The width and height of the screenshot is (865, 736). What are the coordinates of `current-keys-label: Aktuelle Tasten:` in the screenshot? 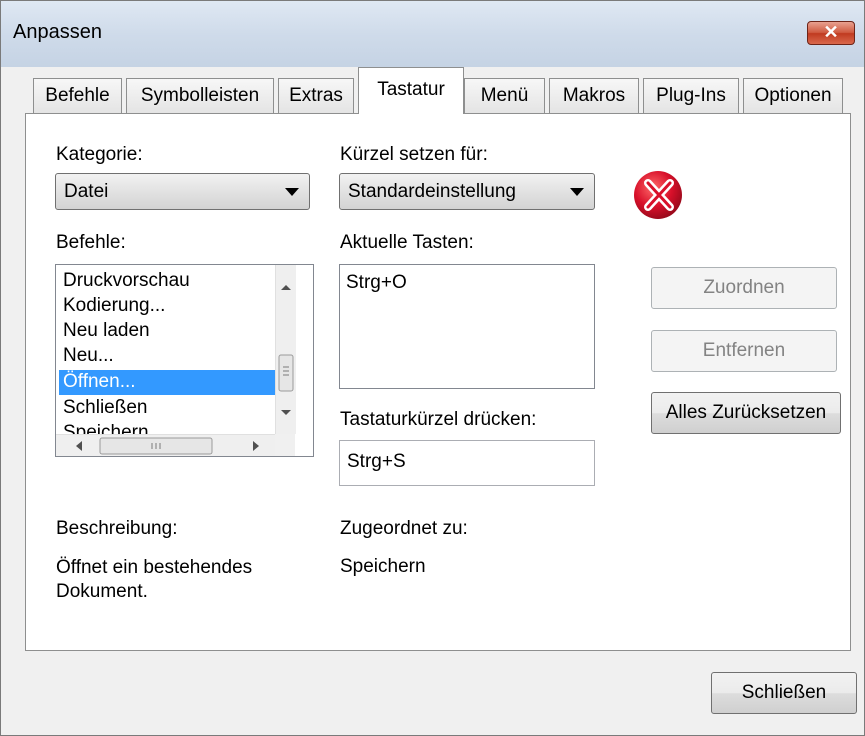 It's located at (407, 242).